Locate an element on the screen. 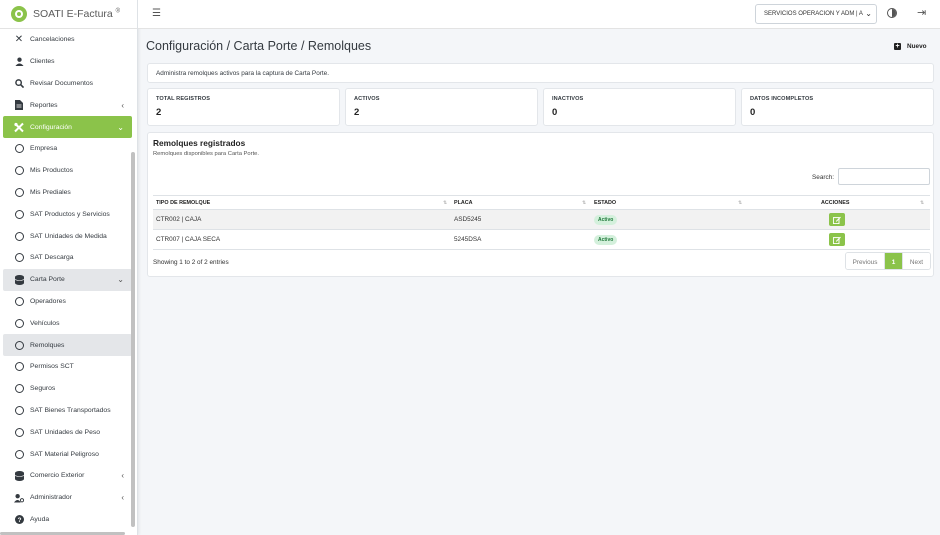  stat-inactivos: INACTIVOS 0 is located at coordinates (639, 107).